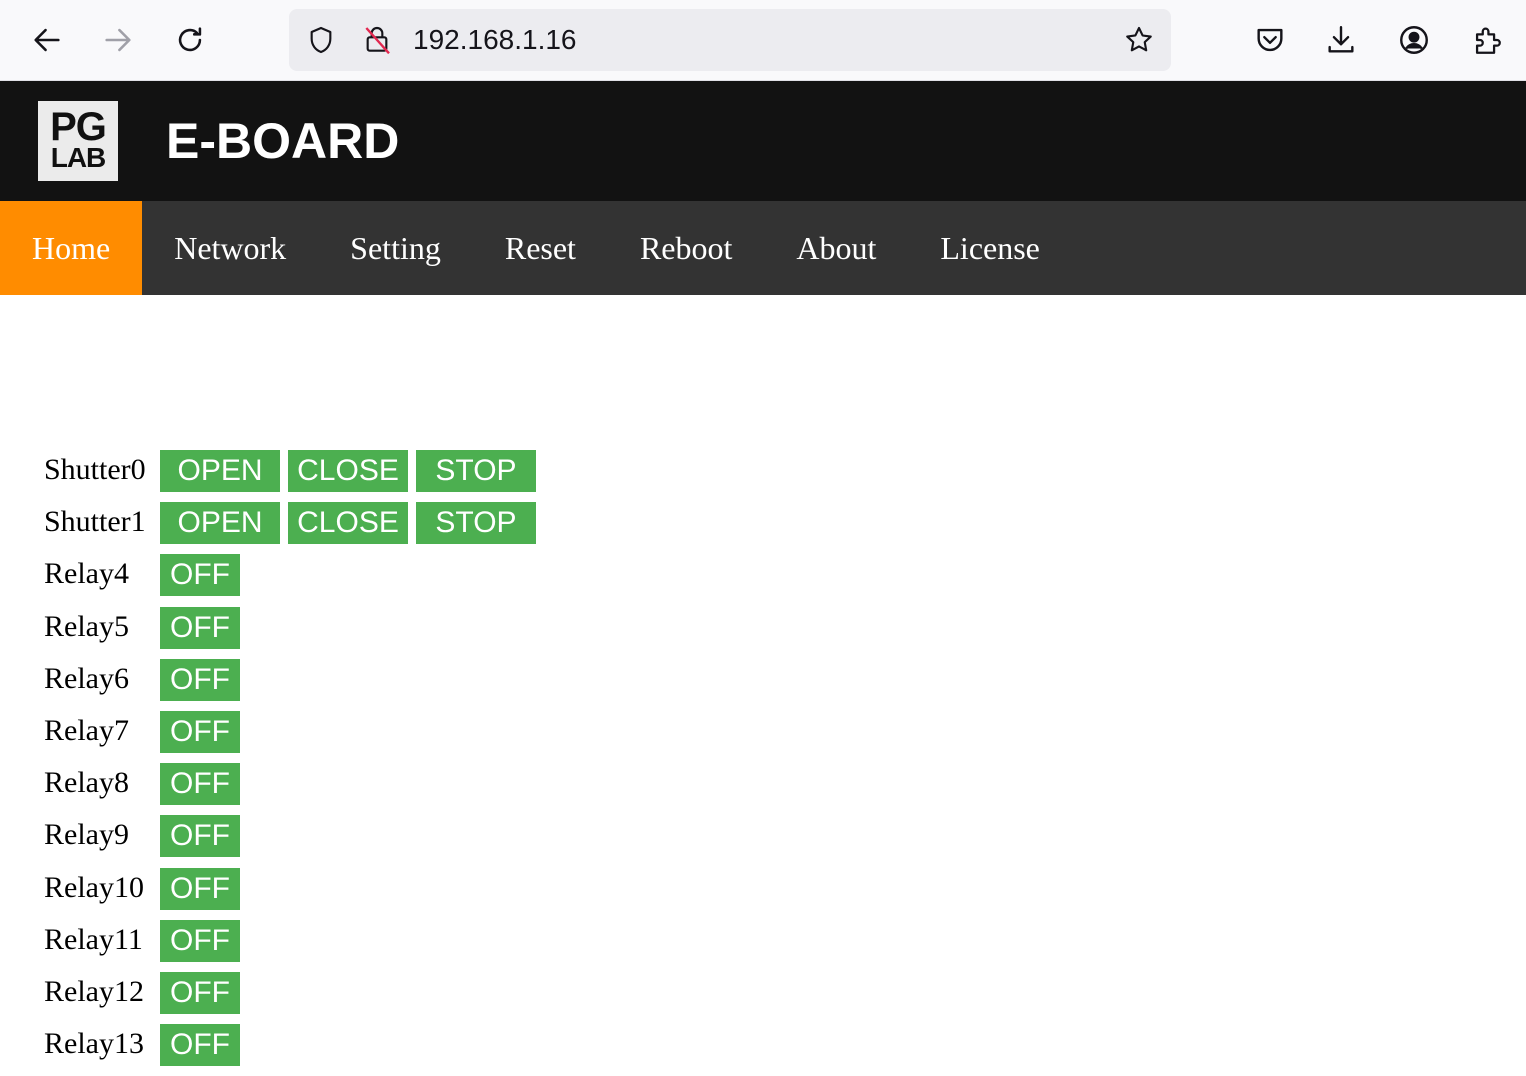  I want to click on relay6-toggle-button: OFF, so click(200, 679).